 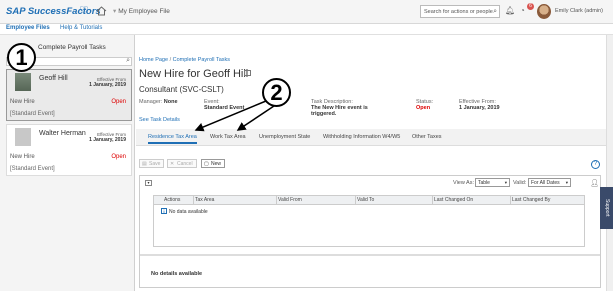 What do you see at coordinates (479, 108) in the screenshot?
I see `effective-from-value: 1 January, 2019` at bounding box center [479, 108].